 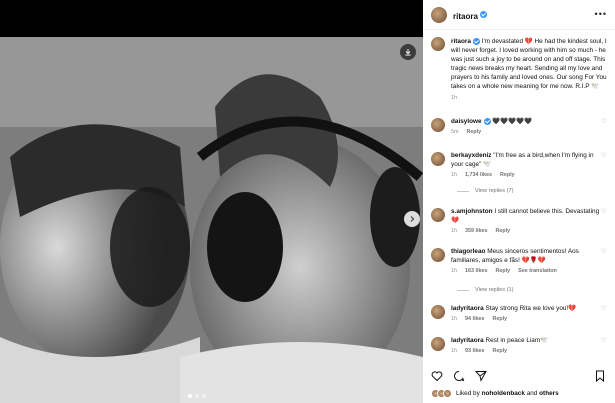 I want to click on comment-text: 🖤🖤🖤🖤🖤, so click(x=512, y=121).